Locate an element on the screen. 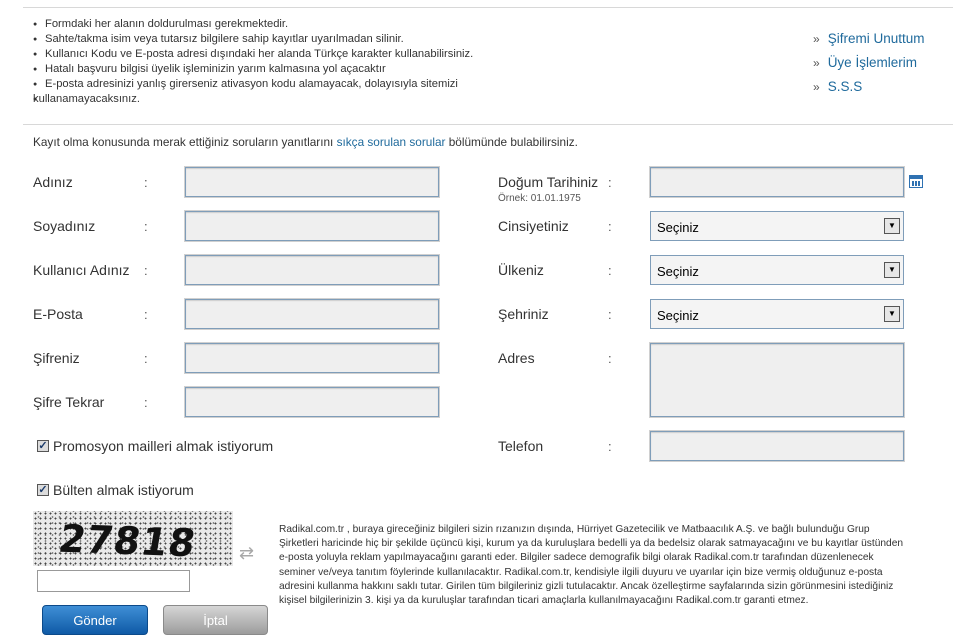 The height and width of the screenshot is (638, 976). email-label: E-Posta is located at coordinates (58, 314).